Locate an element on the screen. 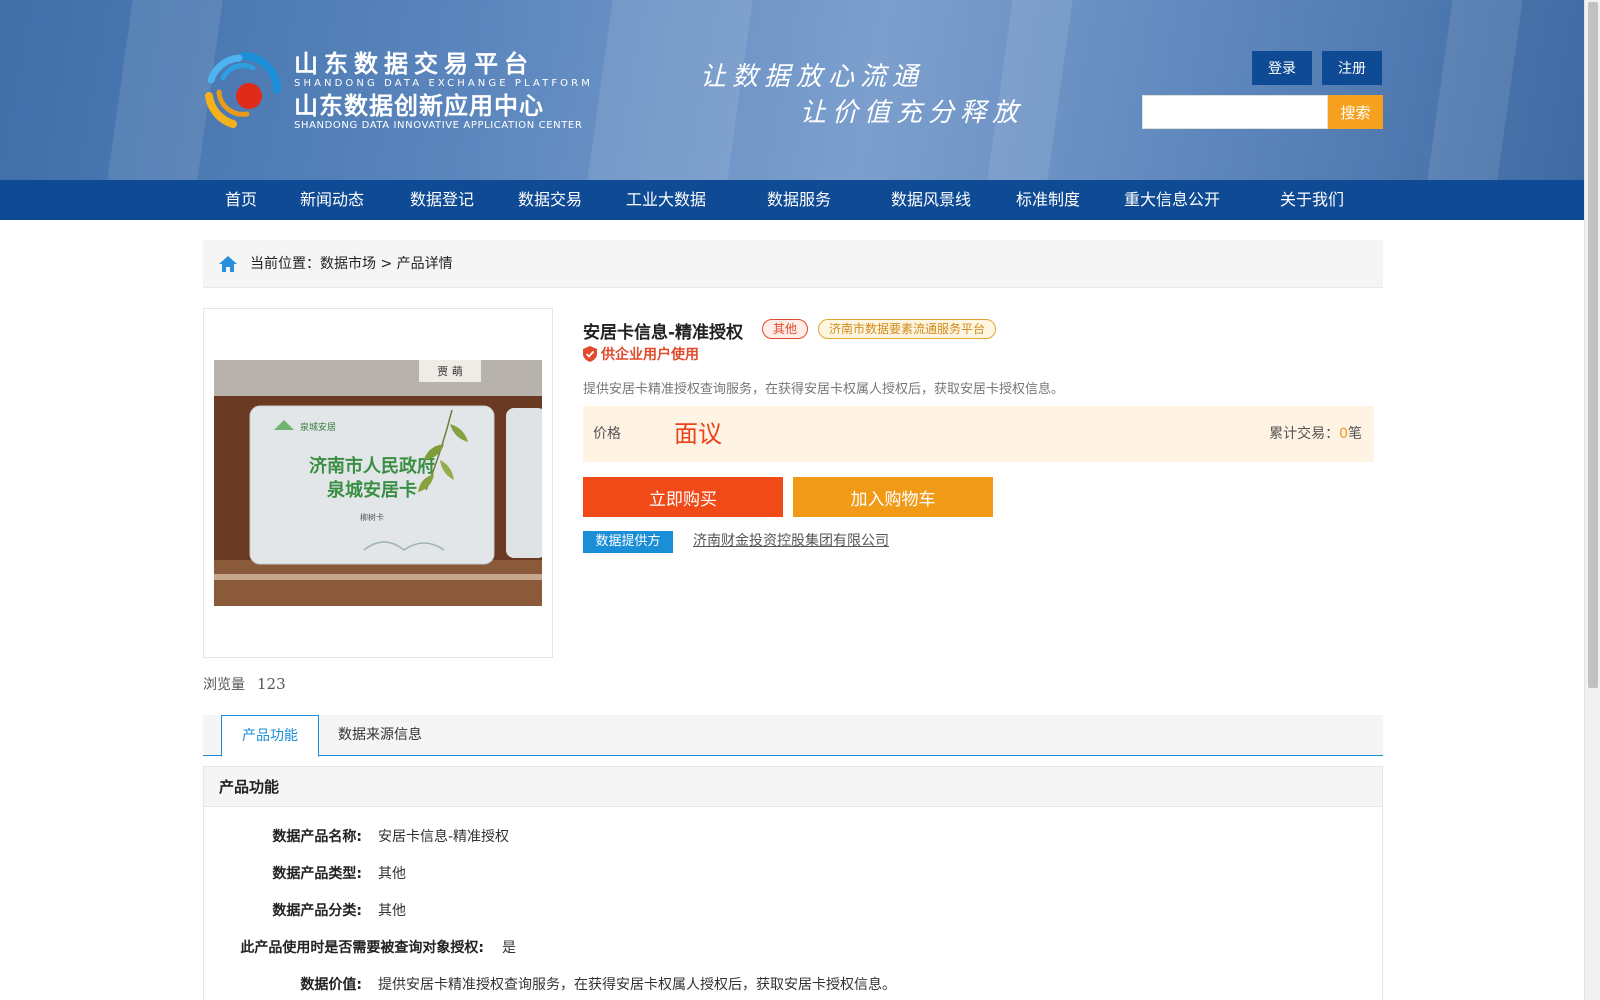  detail-value: 安居卡信息-精准授权 is located at coordinates (444, 837).